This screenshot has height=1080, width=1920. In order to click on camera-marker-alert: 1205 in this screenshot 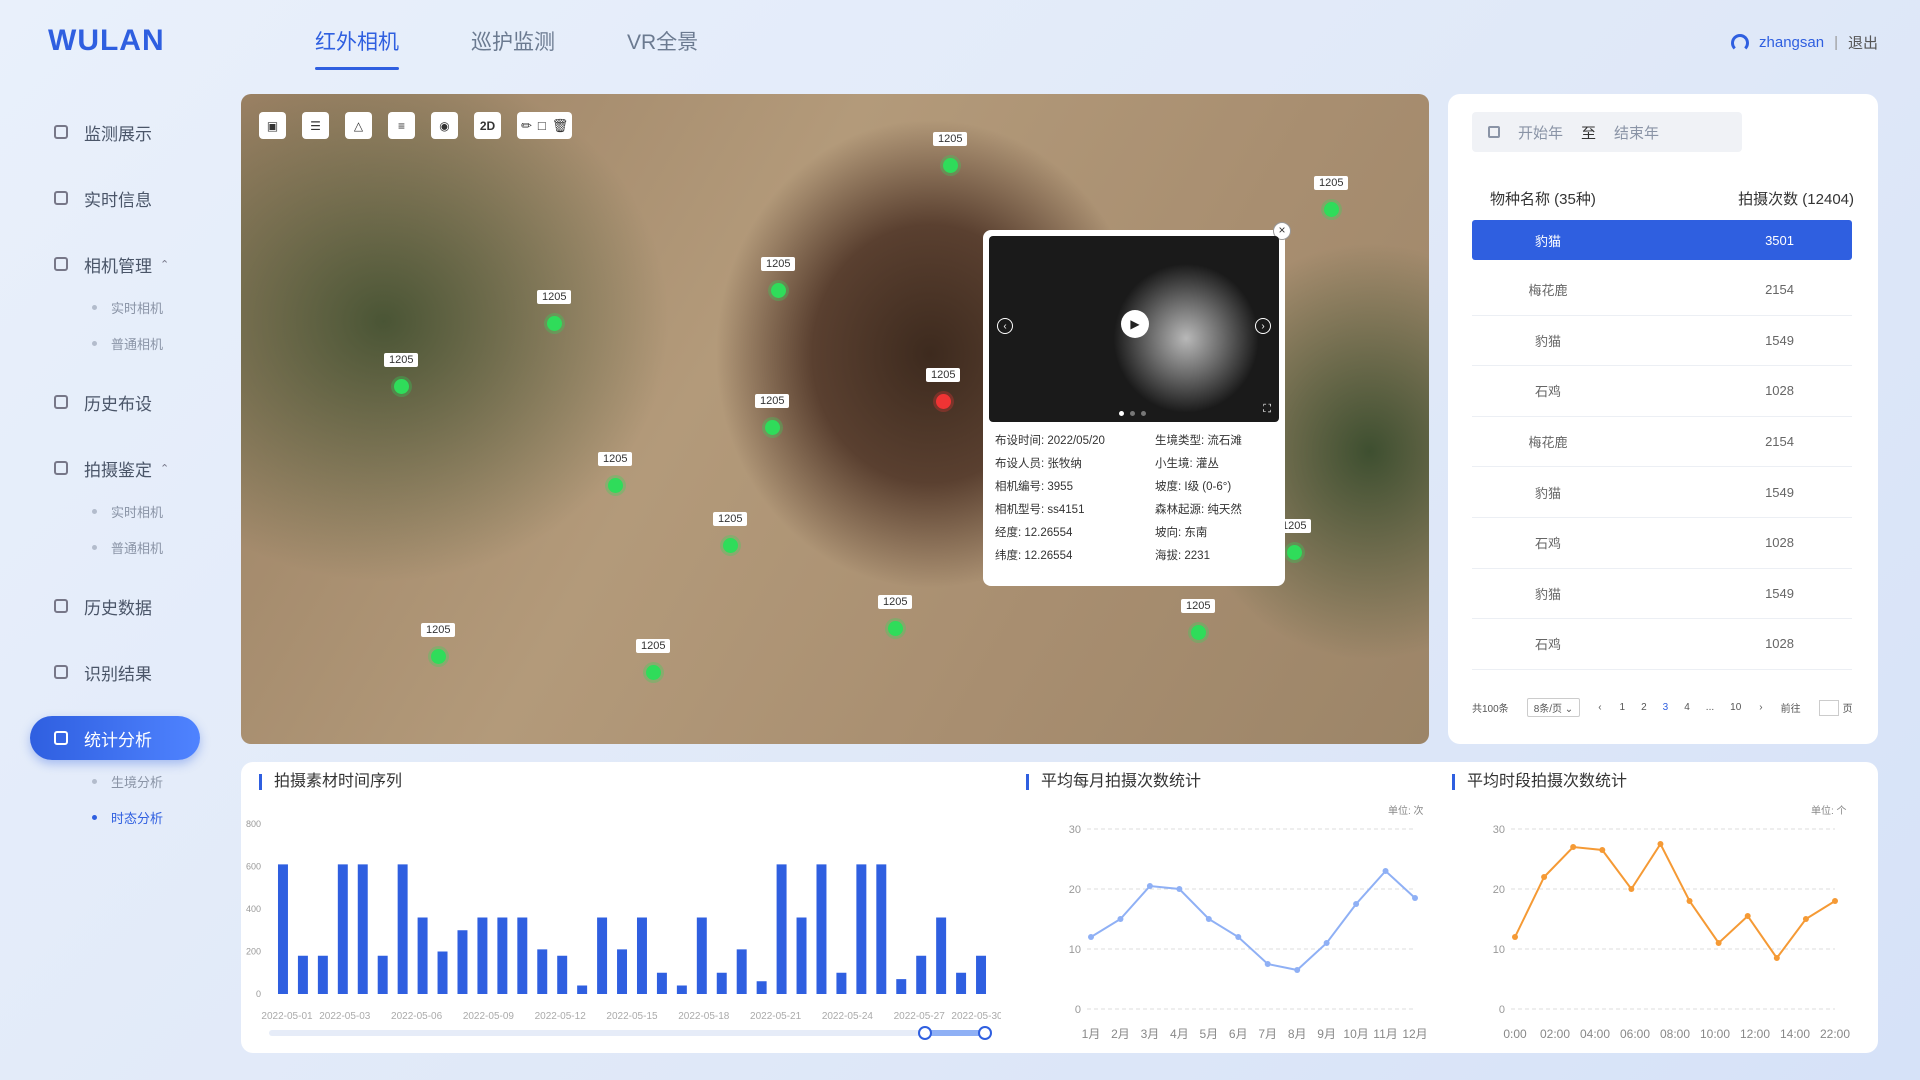, I will do `click(943, 388)`.